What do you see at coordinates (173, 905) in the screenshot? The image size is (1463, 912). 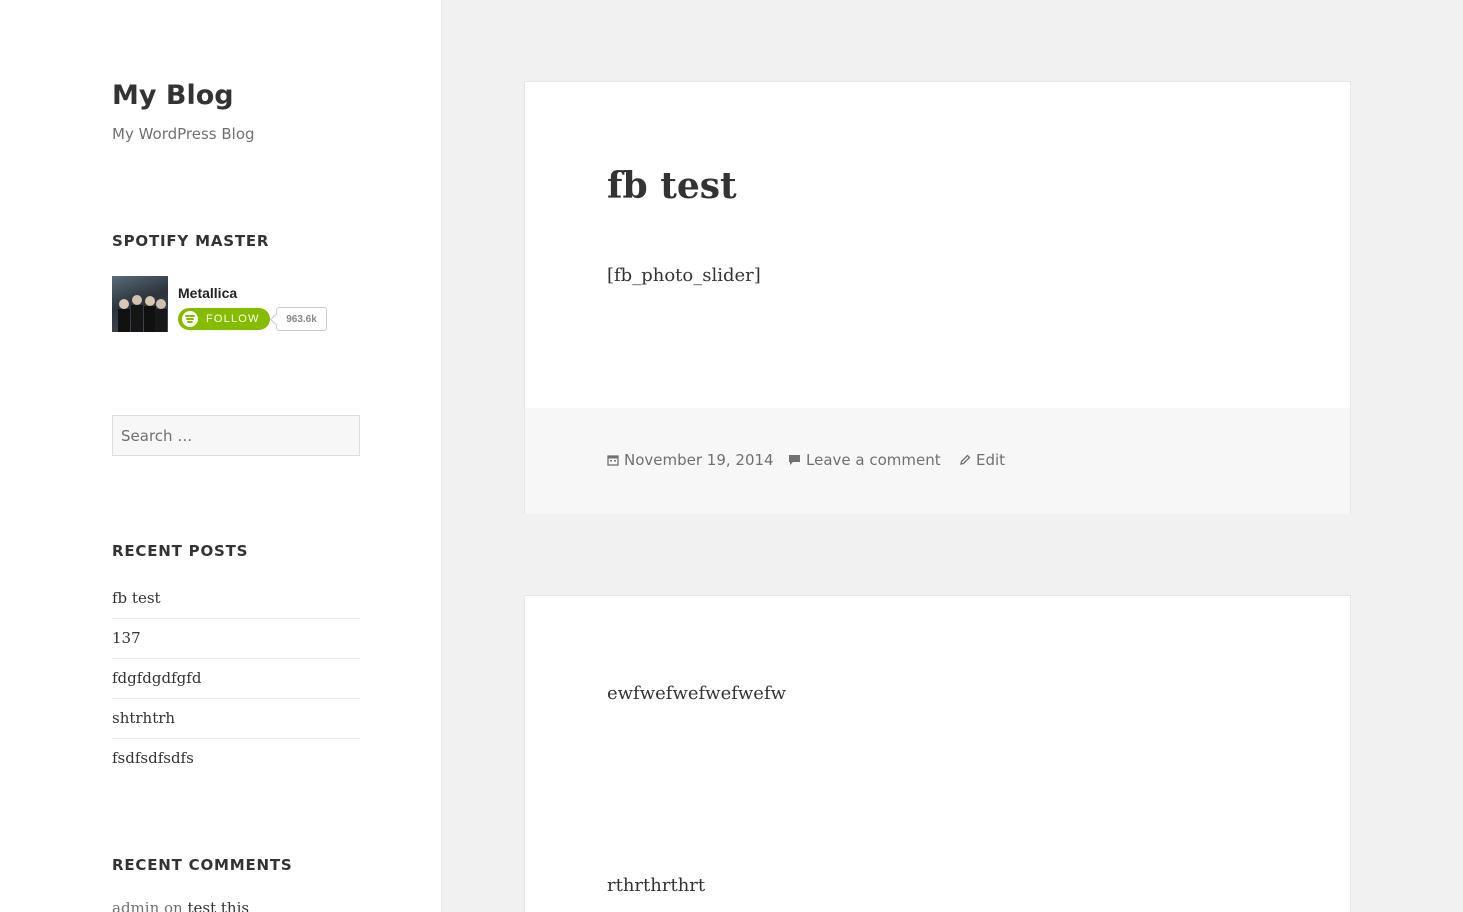 I see `comment-on-text: on` at bounding box center [173, 905].